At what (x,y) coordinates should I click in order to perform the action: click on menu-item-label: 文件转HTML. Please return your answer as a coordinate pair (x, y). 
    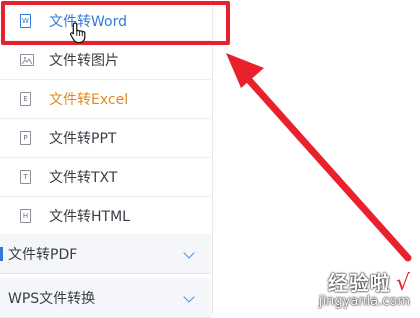
    Looking at the image, I should click on (89, 217).